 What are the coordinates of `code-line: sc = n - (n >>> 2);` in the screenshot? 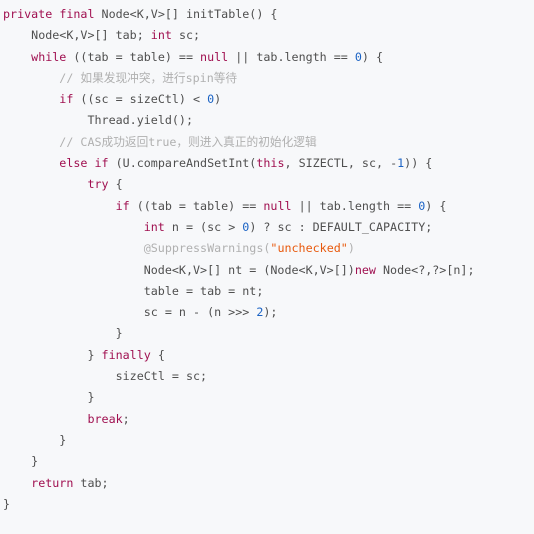 It's located at (267, 312).